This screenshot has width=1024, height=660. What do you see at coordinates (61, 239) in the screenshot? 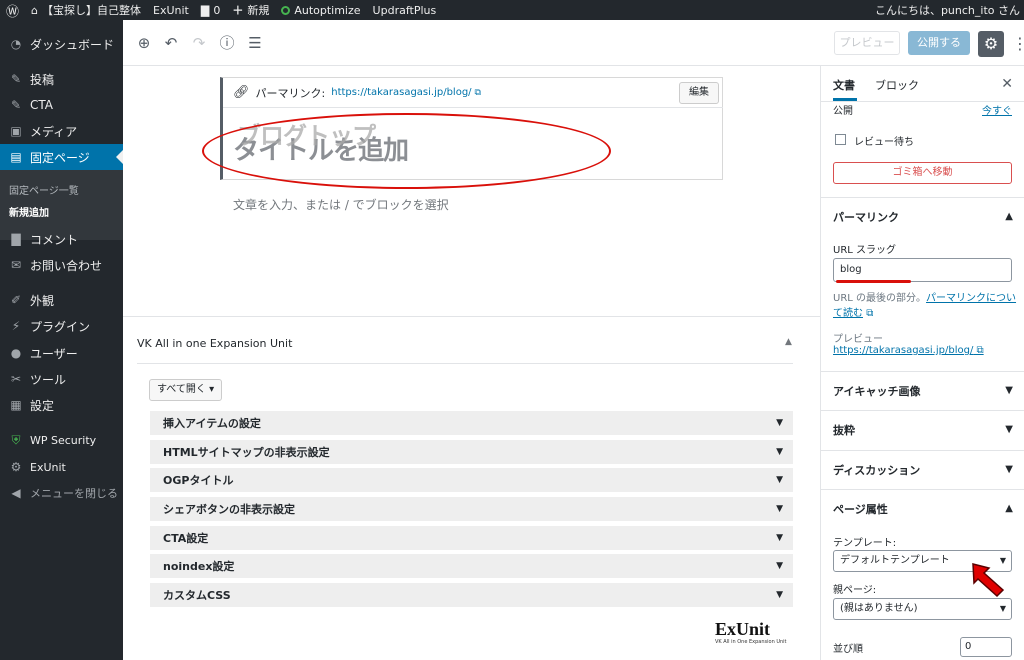
I see `sidebar-item-comments: ▇ コメント` at bounding box center [61, 239].